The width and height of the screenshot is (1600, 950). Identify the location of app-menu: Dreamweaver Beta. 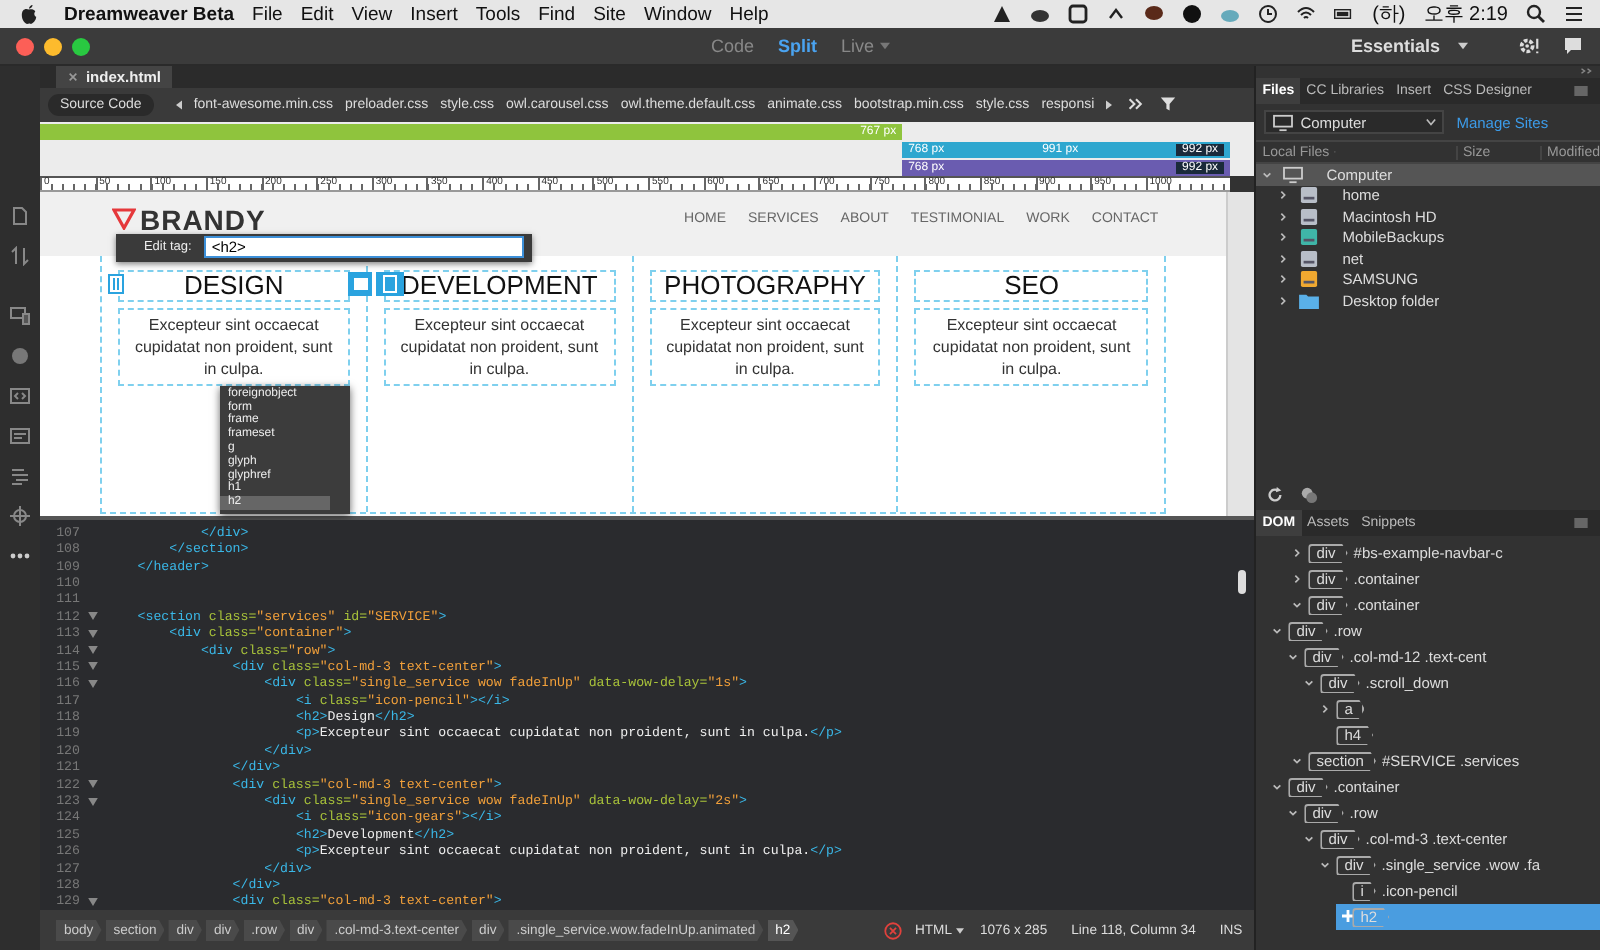
(149, 14).